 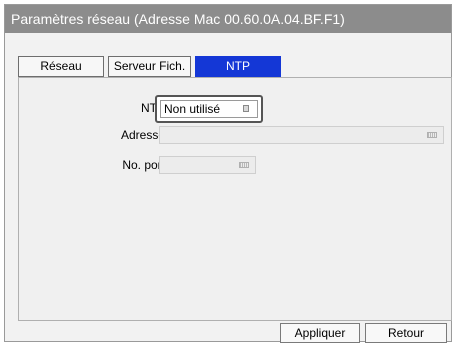 I want to click on port-input, so click(x=207, y=165).